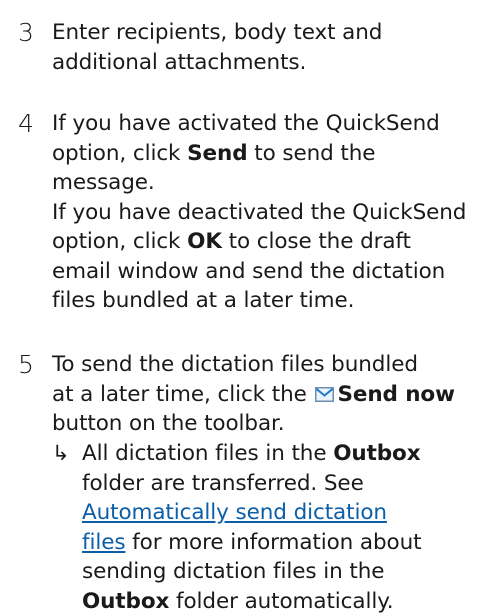 The image size is (480, 616). I want to click on automatically-send-link-cont: files, so click(103, 542).